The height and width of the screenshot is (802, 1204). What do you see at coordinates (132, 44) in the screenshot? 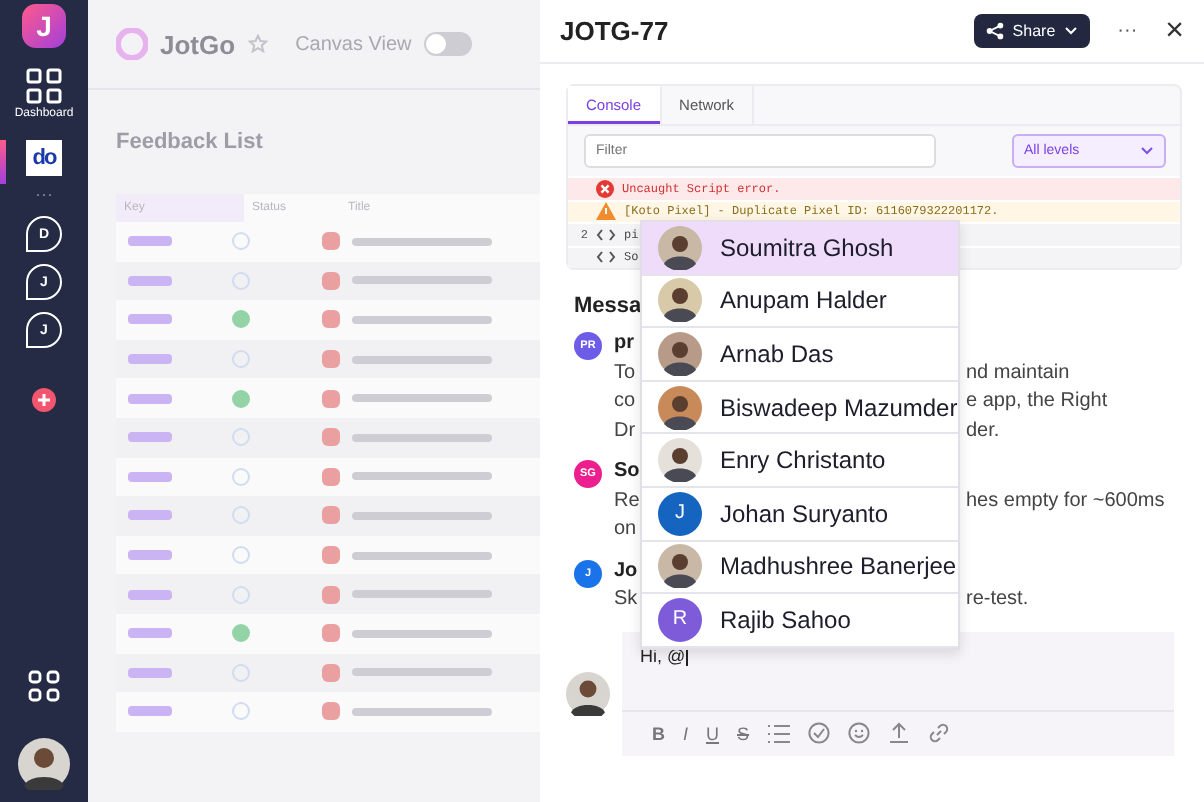
I see `app-logo-icon` at bounding box center [132, 44].